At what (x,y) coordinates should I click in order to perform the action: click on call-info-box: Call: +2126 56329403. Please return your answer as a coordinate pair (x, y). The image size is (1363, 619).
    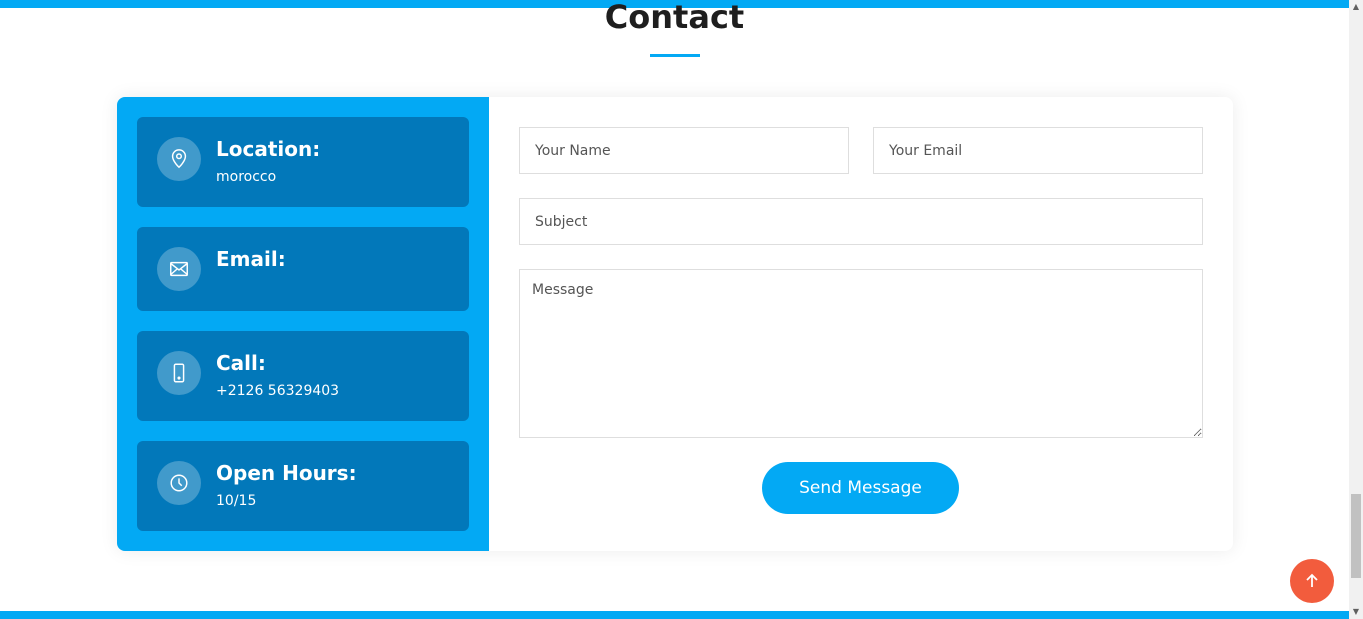
    Looking at the image, I should click on (303, 376).